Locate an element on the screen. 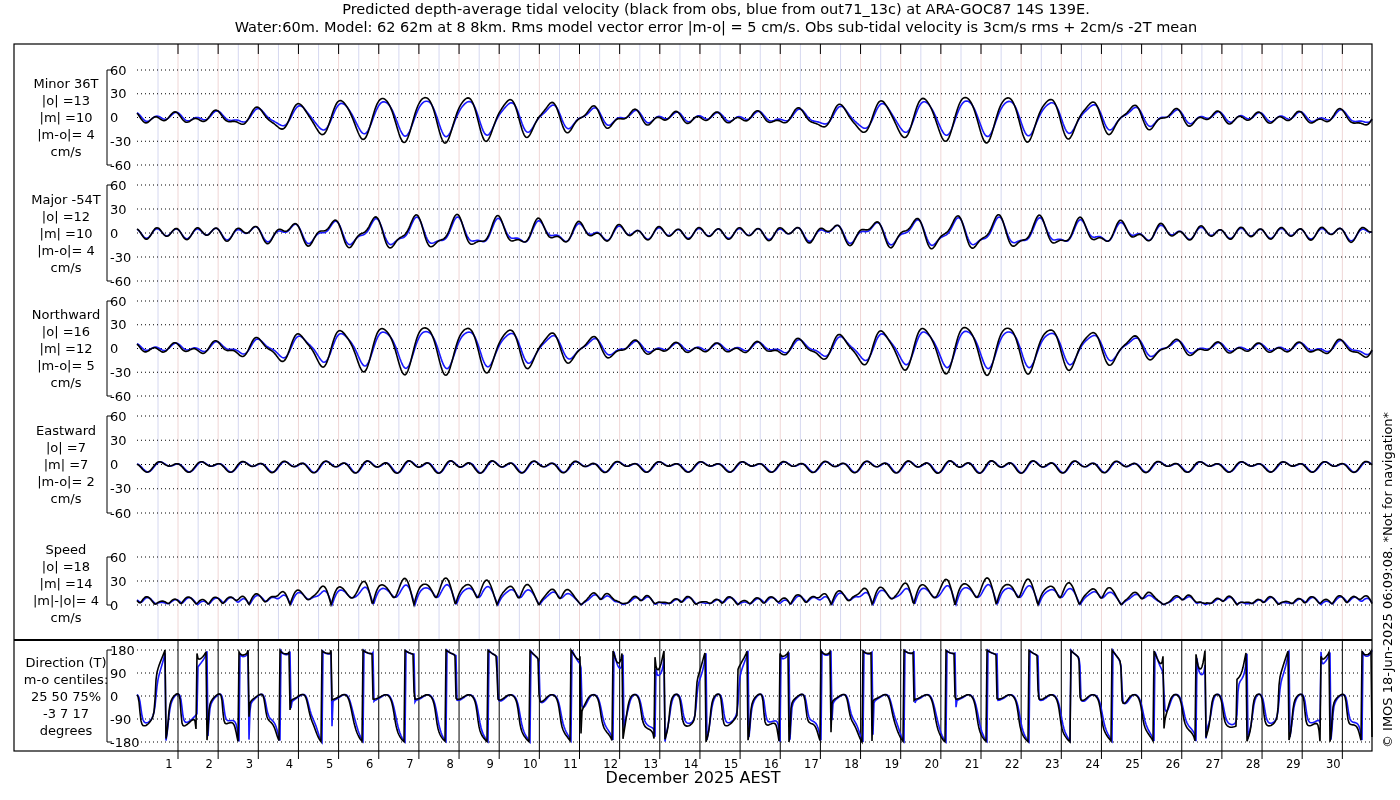  day-label: 16 is located at coordinates (771, 764).